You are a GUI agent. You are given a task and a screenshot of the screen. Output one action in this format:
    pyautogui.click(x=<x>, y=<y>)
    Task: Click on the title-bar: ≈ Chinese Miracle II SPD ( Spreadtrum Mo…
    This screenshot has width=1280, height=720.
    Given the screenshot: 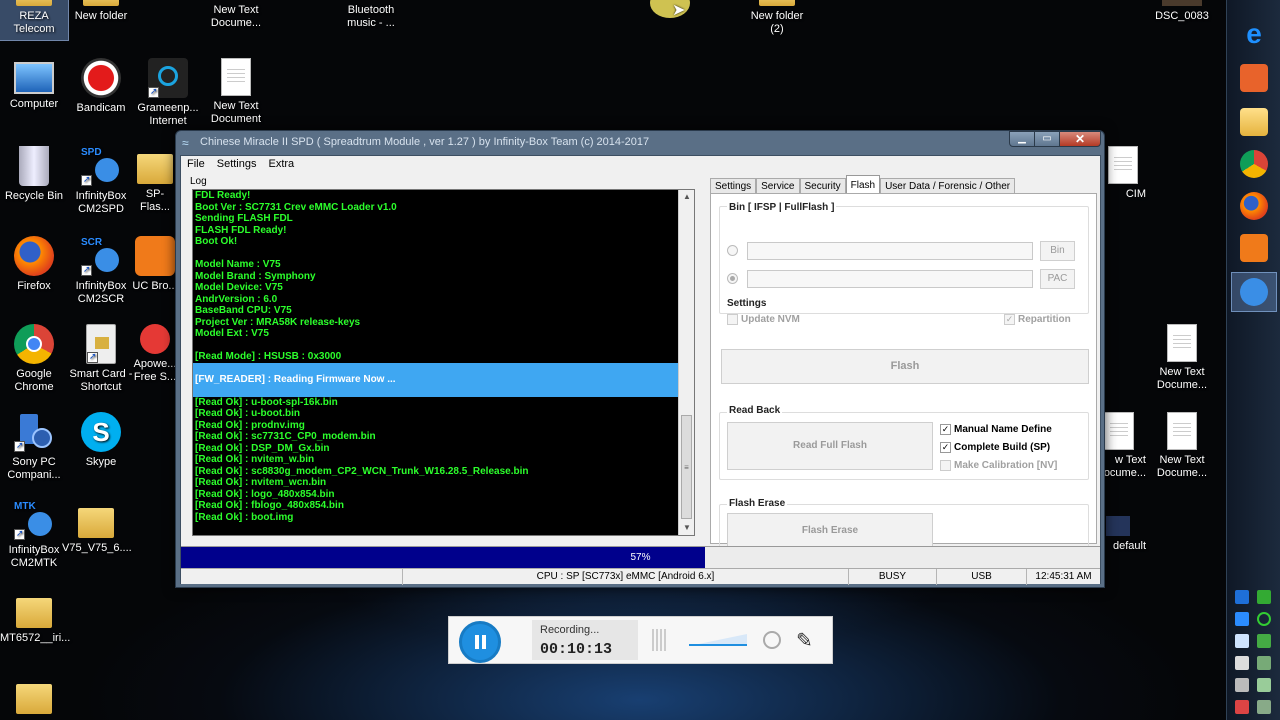 What is the action you would take?
    pyautogui.click(x=640, y=143)
    